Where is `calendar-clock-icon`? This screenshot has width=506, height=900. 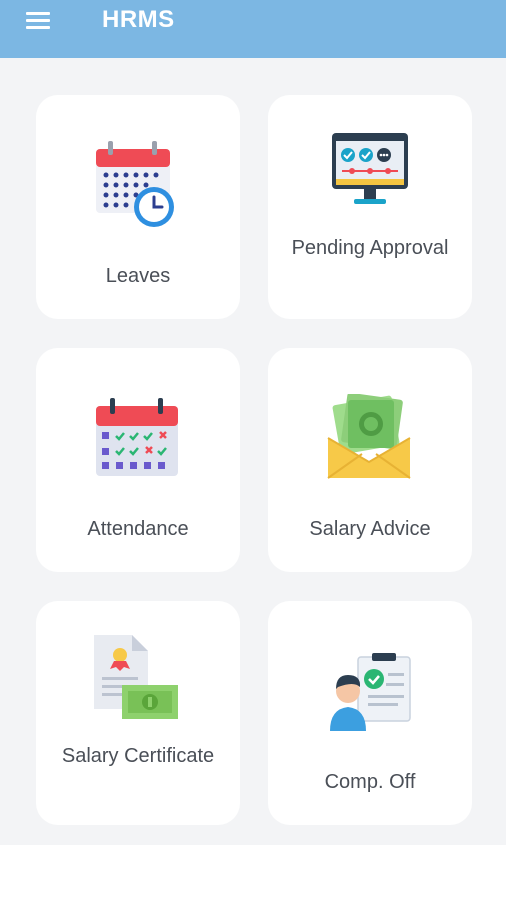
calendar-clock-icon is located at coordinates (135, 184).